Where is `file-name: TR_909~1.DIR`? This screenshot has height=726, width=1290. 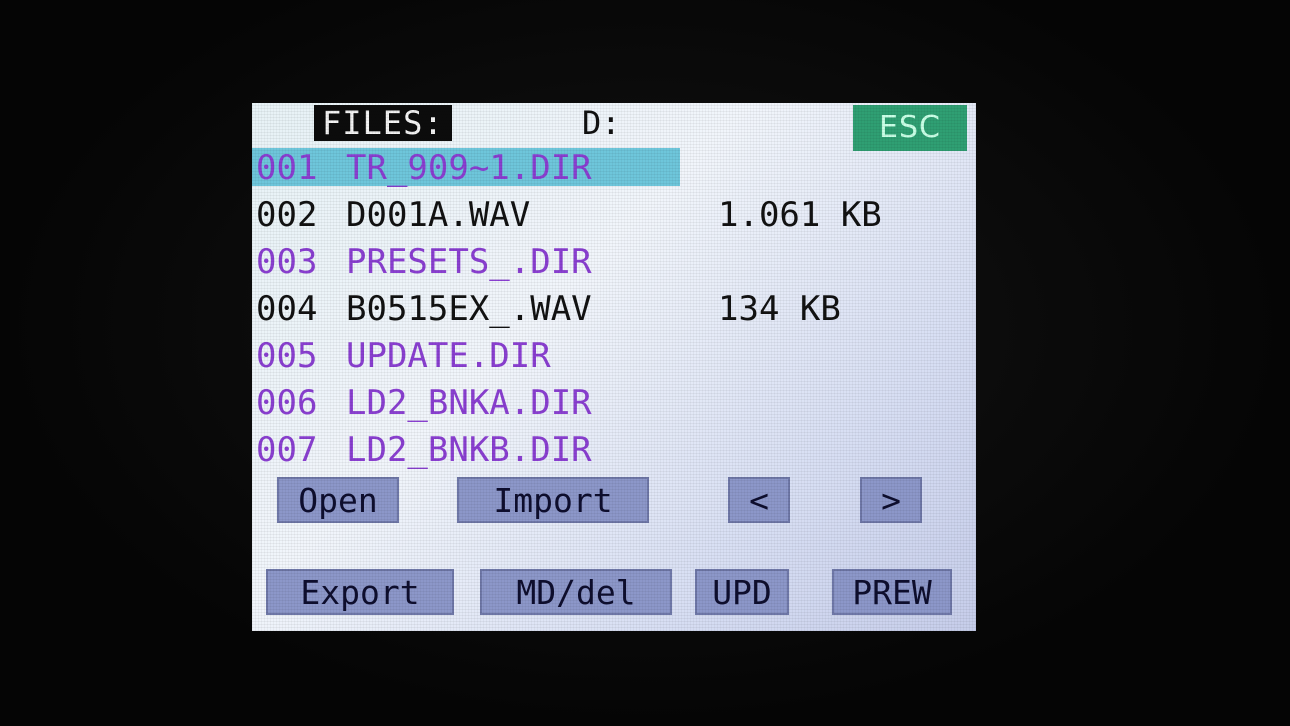
file-name: TR_909~1.DIR is located at coordinates (469, 168).